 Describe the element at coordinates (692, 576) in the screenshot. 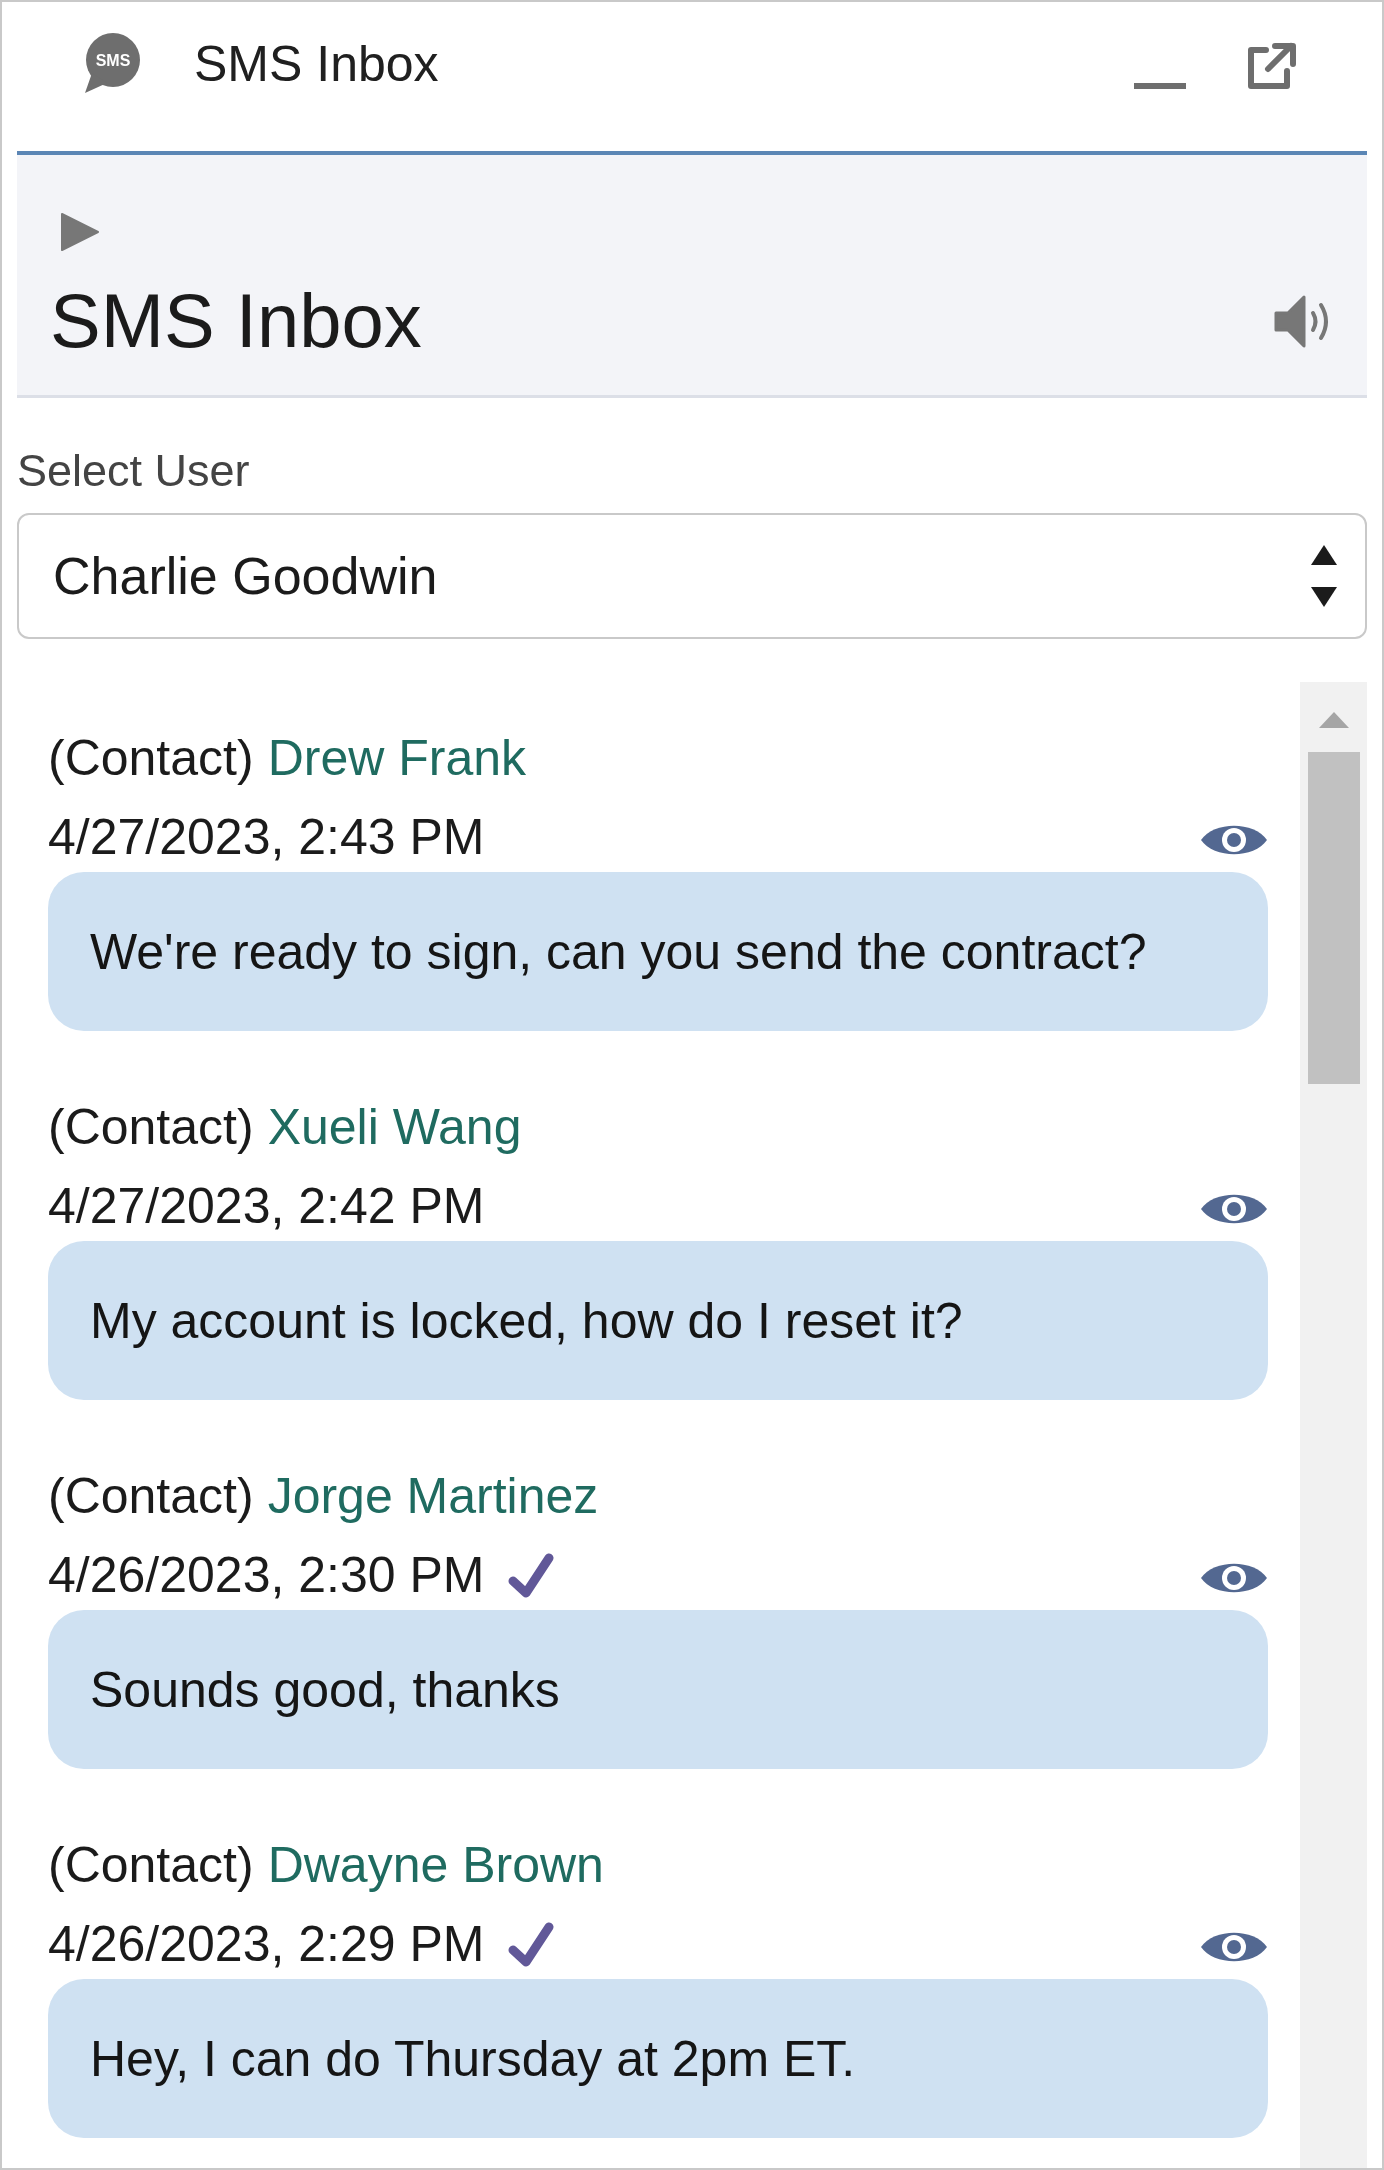

I see `user-select: Charlie Goodwin` at that location.